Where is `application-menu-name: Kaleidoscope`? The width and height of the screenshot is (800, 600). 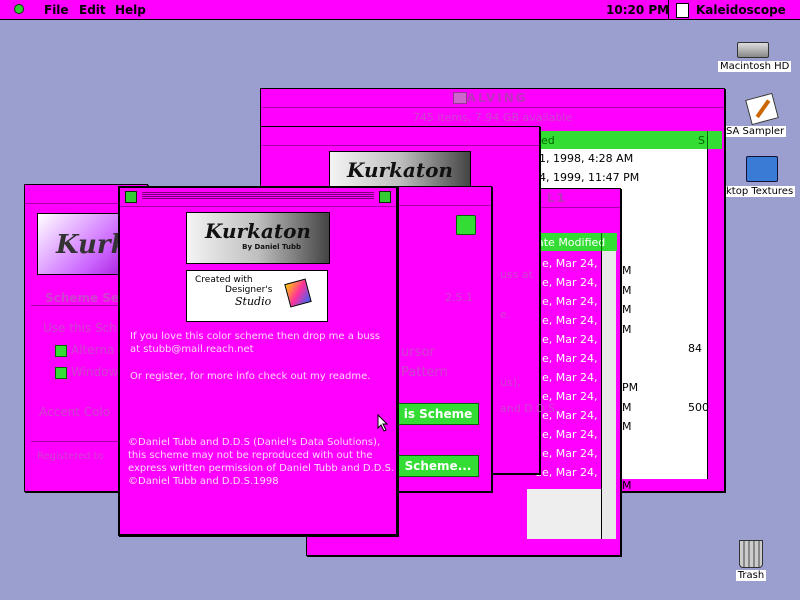 application-menu-name: Kaleidoscope is located at coordinates (741, 10).